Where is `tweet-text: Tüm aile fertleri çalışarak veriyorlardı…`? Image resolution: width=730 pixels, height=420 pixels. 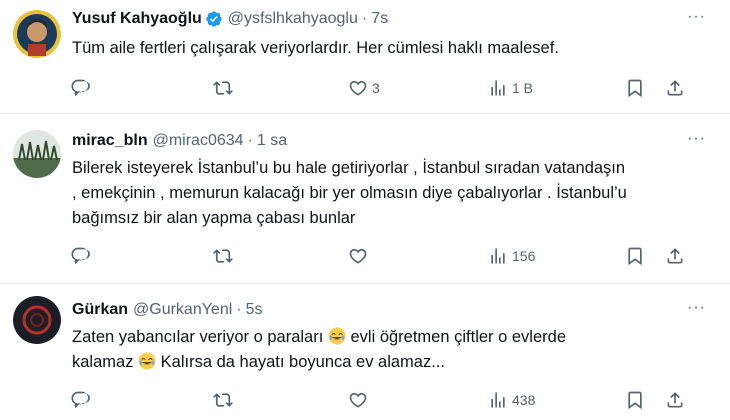
tweet-text: Tüm aile fertleri çalışarak veriyorlardı… is located at coordinates (397, 48).